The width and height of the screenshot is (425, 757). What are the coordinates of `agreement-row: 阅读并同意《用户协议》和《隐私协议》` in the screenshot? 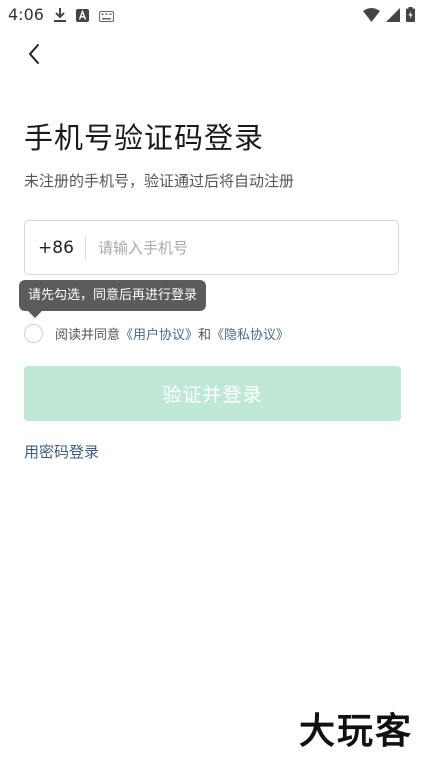 It's located at (156, 333).